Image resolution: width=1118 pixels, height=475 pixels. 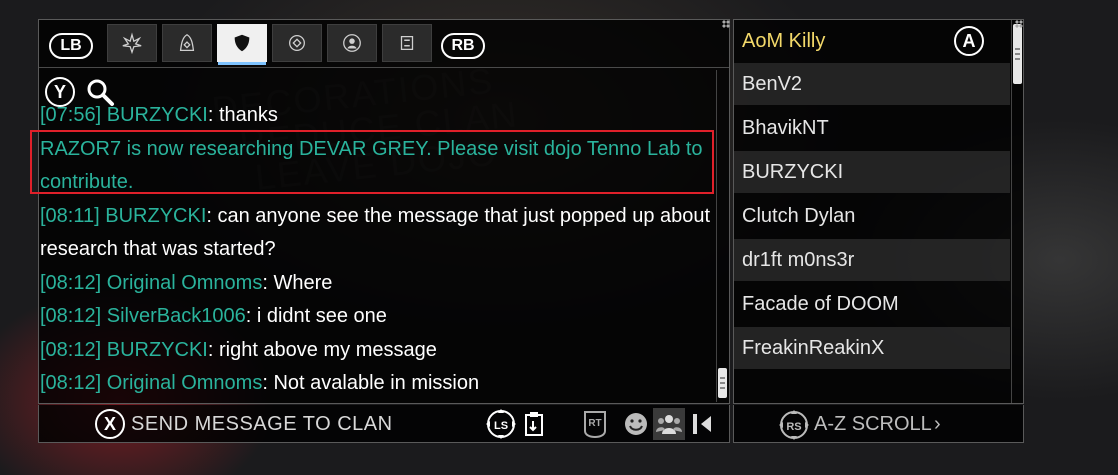 I want to click on roster-member: BenV2, so click(x=872, y=84).